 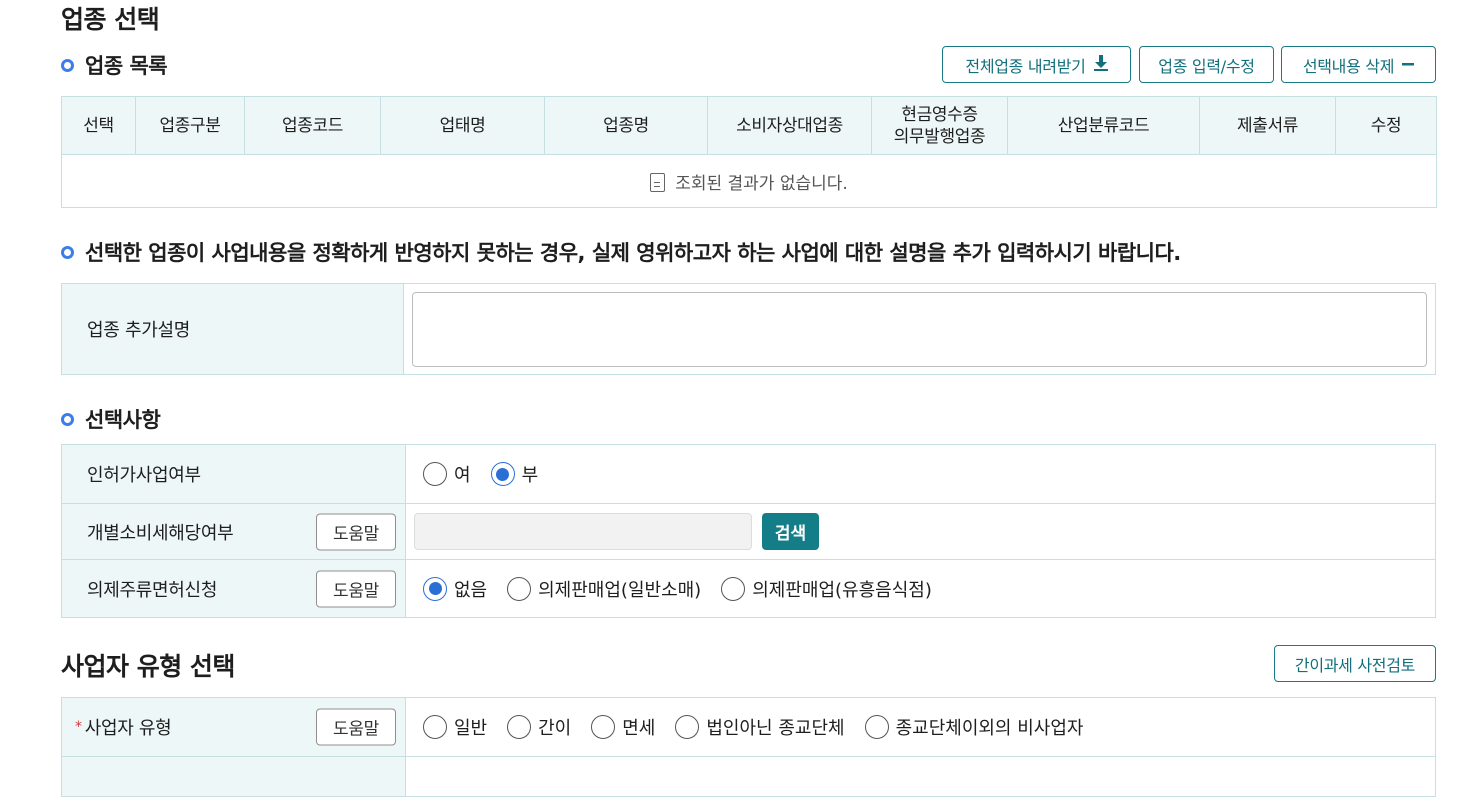 I want to click on additional-desc-form: 업종 추가설명, so click(x=748, y=329).